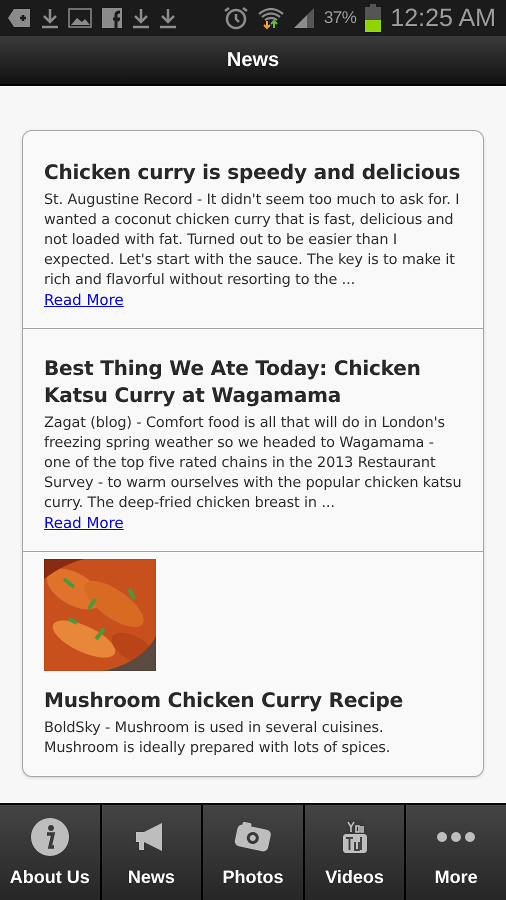 This screenshot has height=900, width=506. What do you see at coordinates (340, 18) in the screenshot?
I see `battery-percentage: 37%` at bounding box center [340, 18].